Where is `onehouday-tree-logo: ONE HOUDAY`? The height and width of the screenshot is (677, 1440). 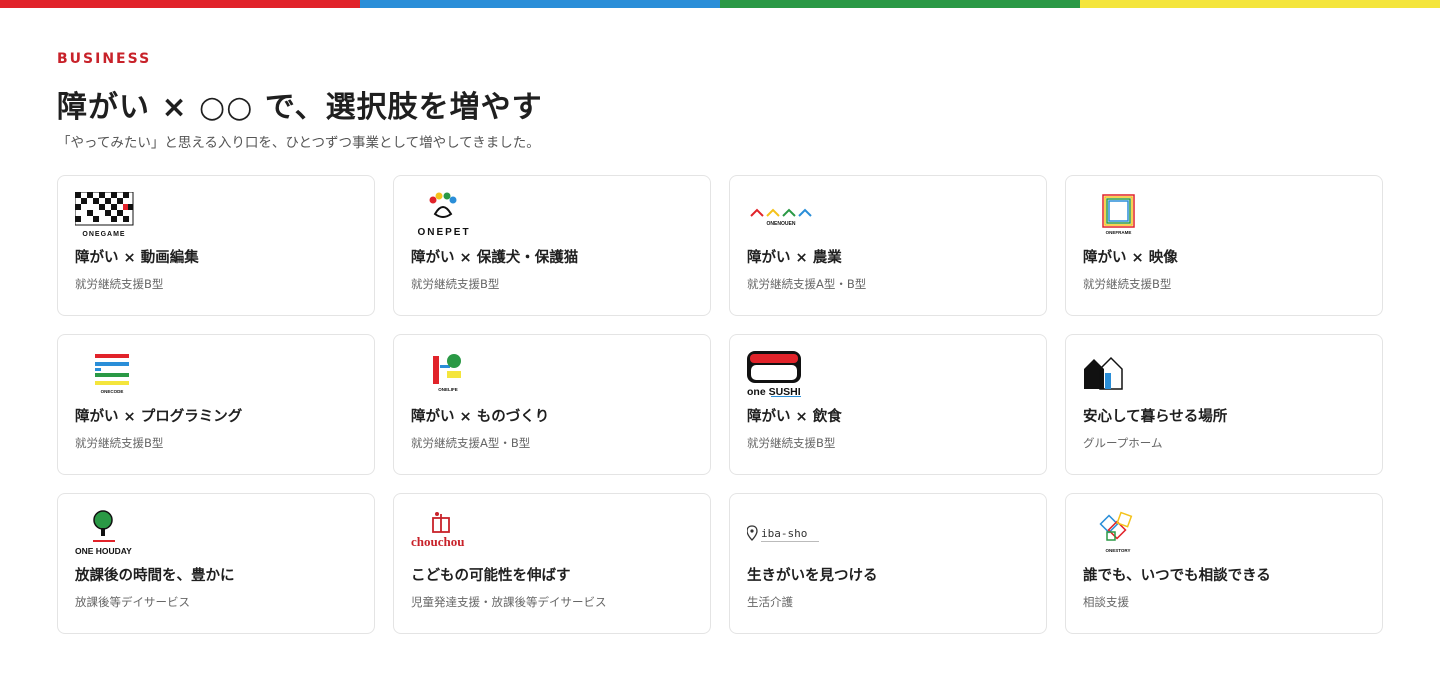 onehouday-tree-logo: ONE HOUDAY is located at coordinates (115, 533).